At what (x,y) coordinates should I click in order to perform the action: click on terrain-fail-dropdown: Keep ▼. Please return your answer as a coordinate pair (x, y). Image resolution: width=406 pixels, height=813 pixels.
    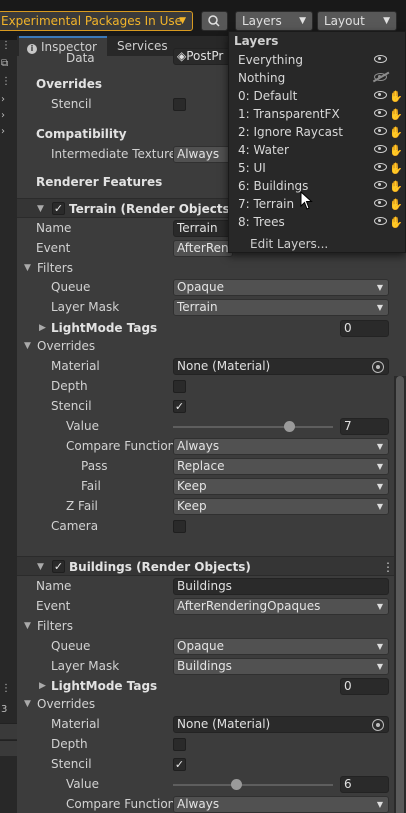
    Looking at the image, I should click on (281, 486).